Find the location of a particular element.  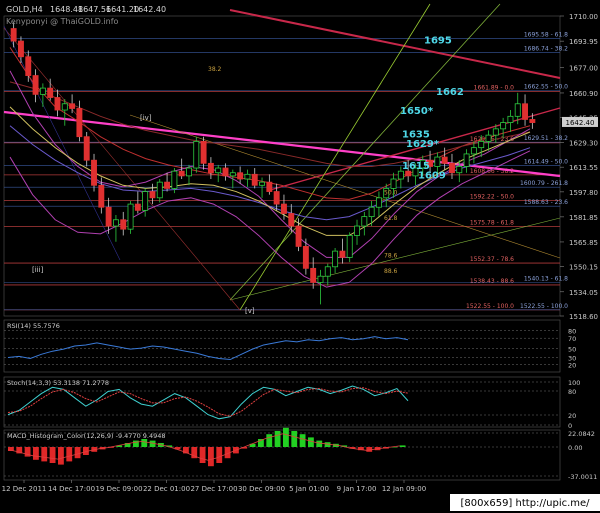

fan-label: 61.8 is located at coordinates (391, 218).